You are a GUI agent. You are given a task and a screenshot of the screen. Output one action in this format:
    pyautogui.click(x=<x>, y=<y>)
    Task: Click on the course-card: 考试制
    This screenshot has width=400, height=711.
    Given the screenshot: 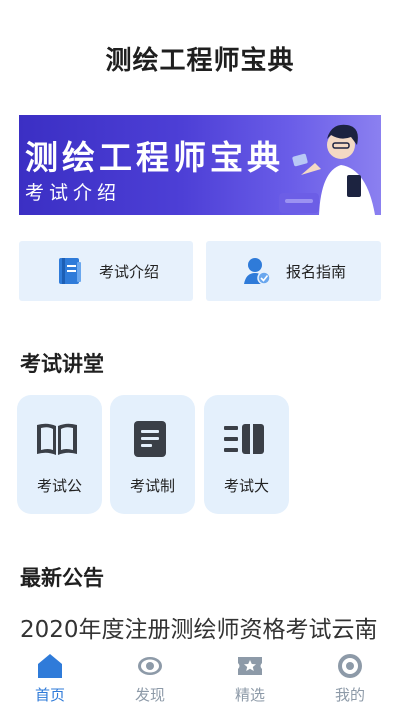 What is the action you would take?
    pyautogui.click(x=152, y=454)
    